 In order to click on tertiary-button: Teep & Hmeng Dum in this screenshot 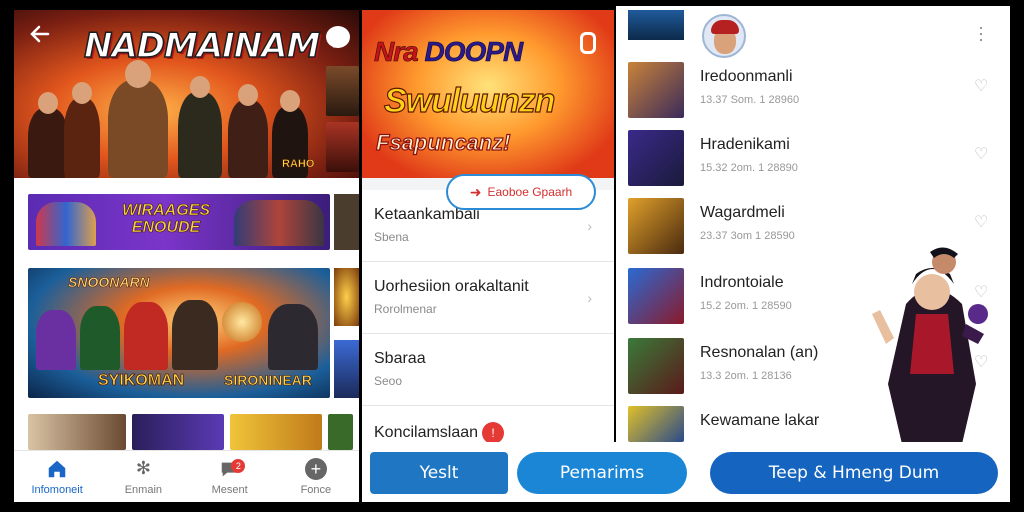, I will do `click(854, 473)`.